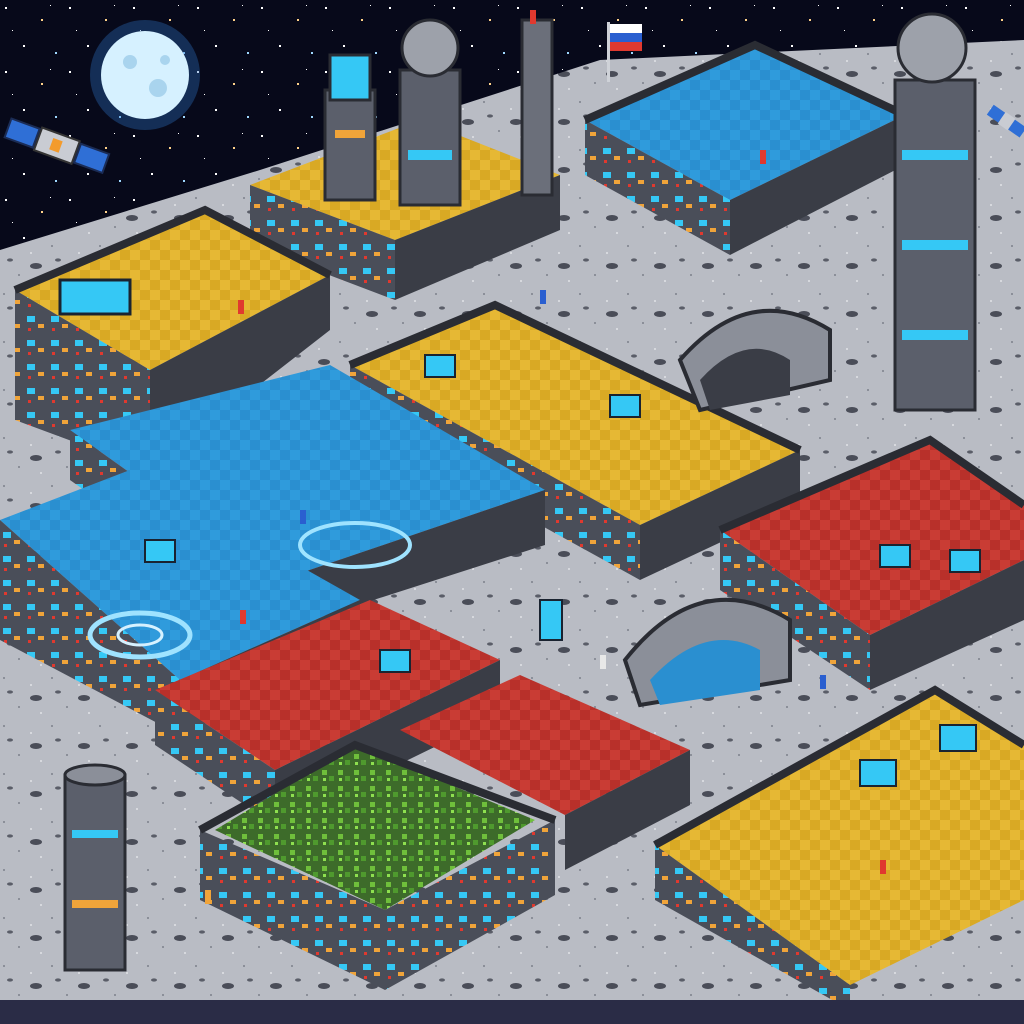 The height and width of the screenshot is (1024, 1024). I want to click on tower-mast, so click(537, 103).